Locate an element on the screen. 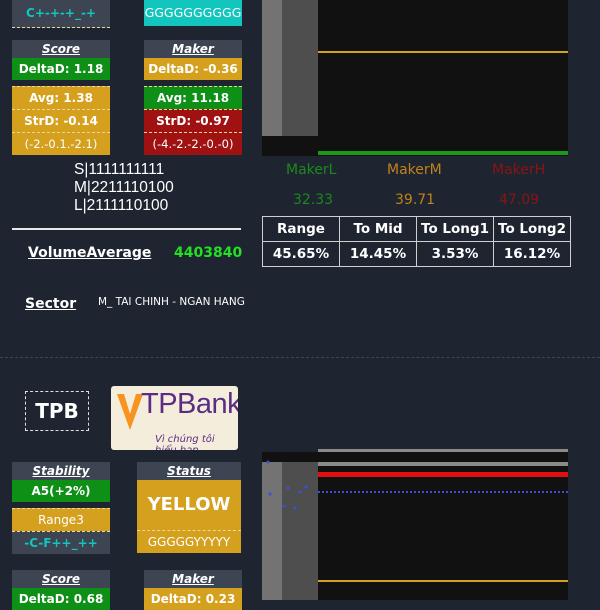  score-strd: StrD: -0.14 is located at coordinates (61, 120).